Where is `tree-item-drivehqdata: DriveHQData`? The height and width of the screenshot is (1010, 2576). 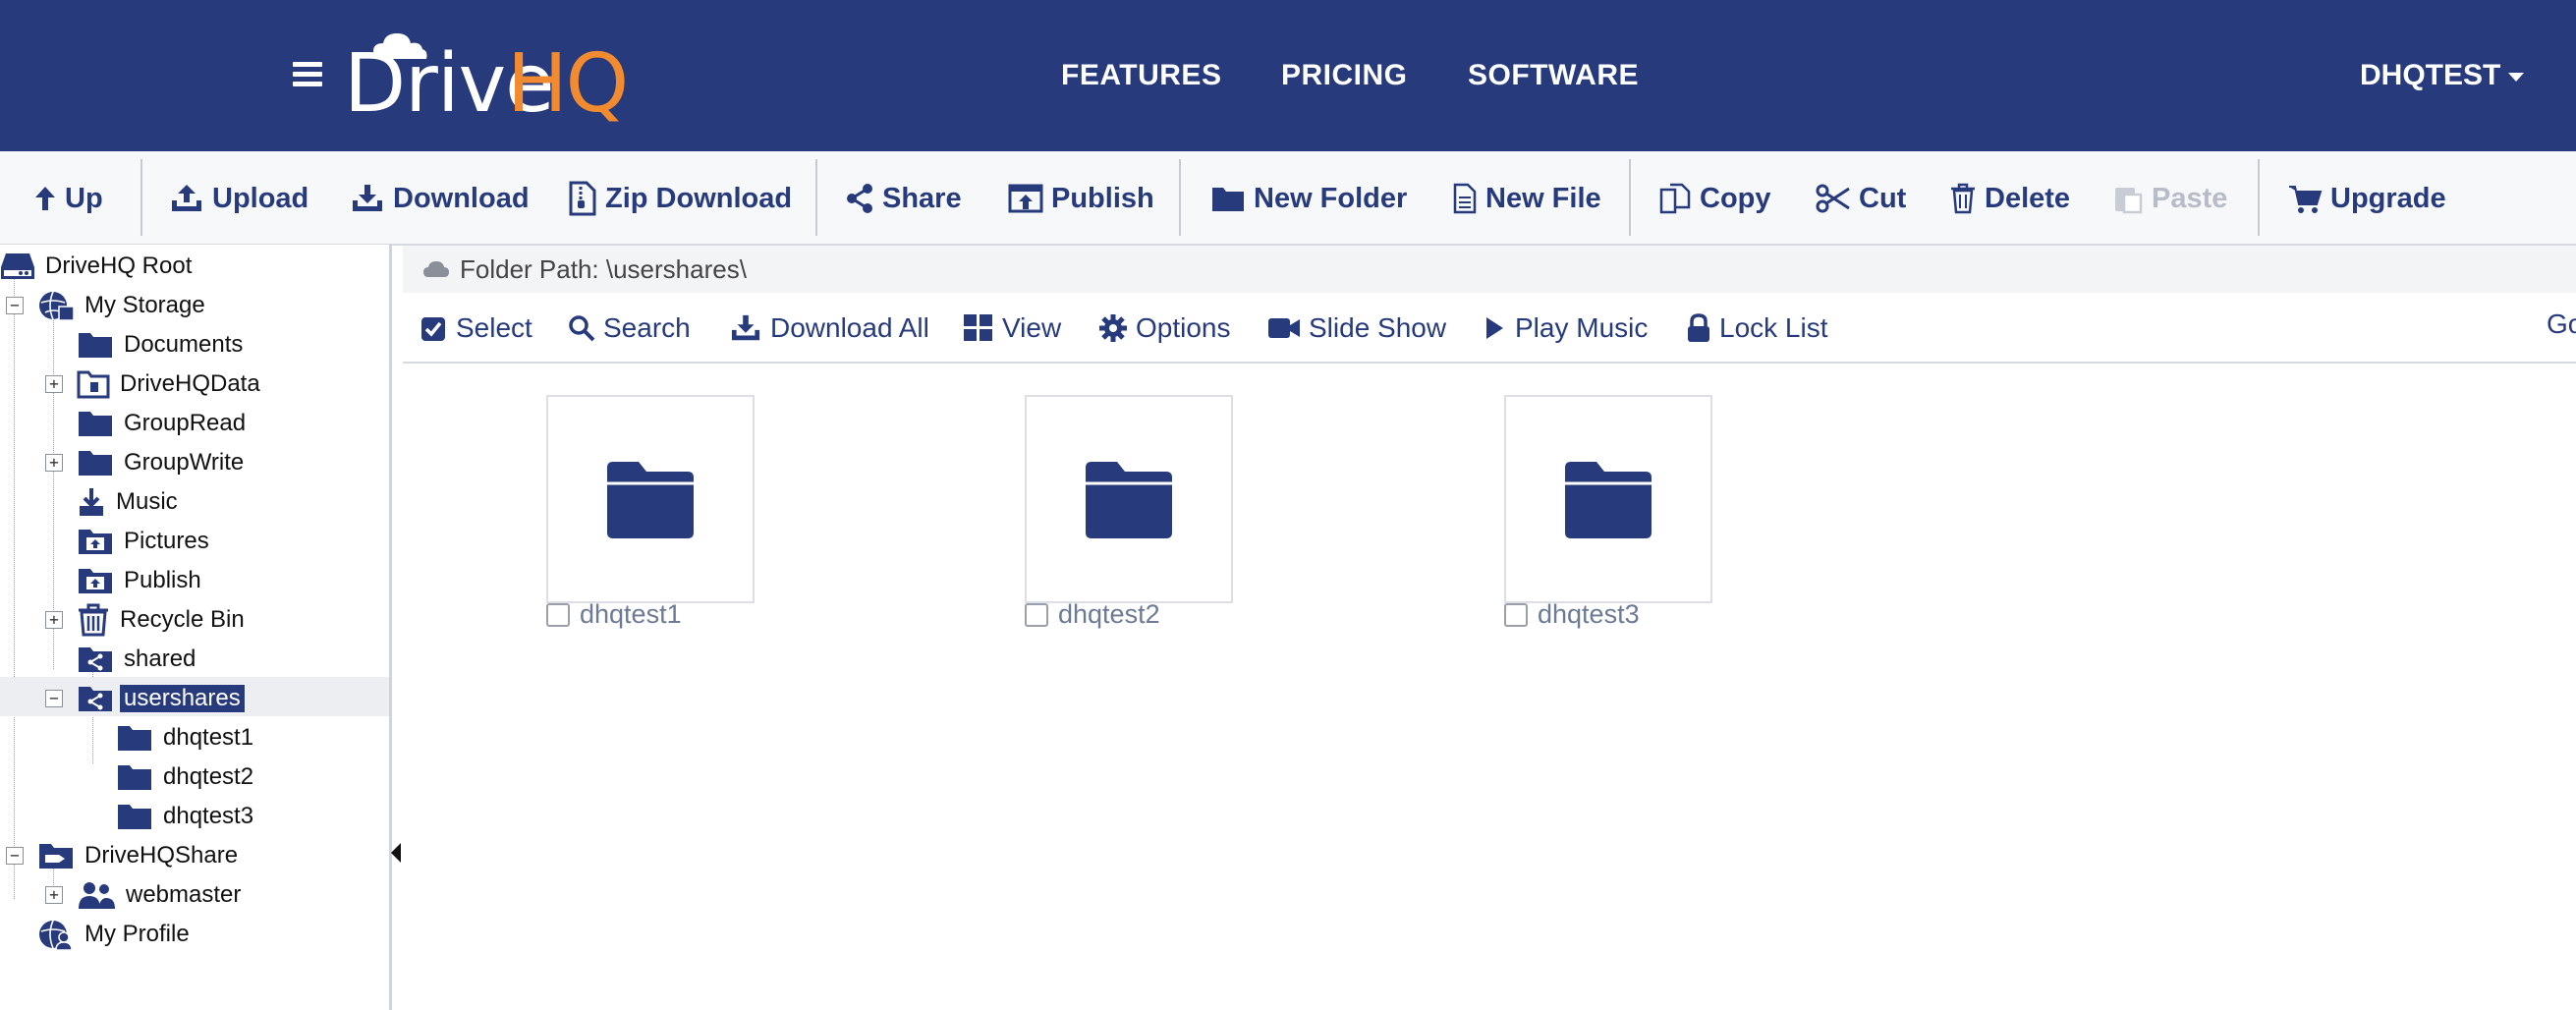
tree-item-drivehqdata: DriveHQData is located at coordinates (170, 384).